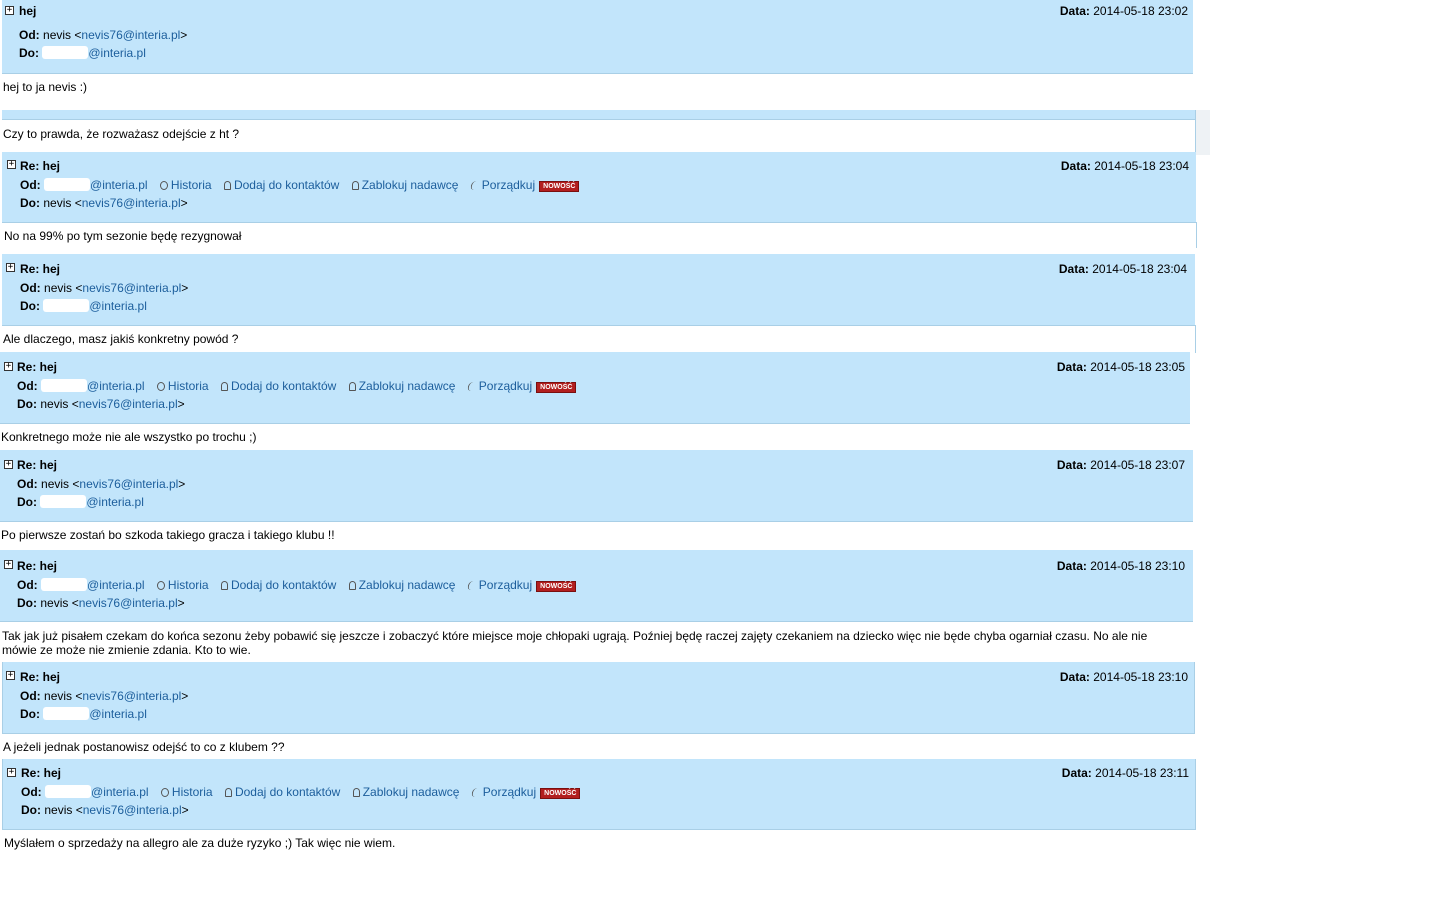 The image size is (1440, 900). I want to click on message-subject: hej, so click(28, 11).